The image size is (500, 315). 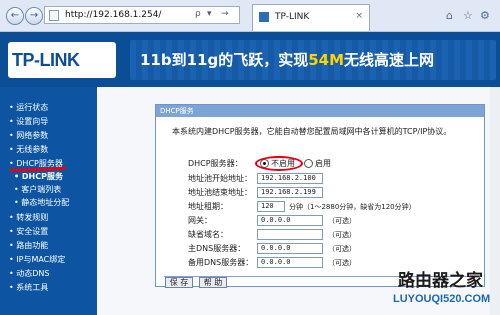 What do you see at coordinates (200, 220) in the screenshot?
I see `gateway-label: 网关：` at bounding box center [200, 220].